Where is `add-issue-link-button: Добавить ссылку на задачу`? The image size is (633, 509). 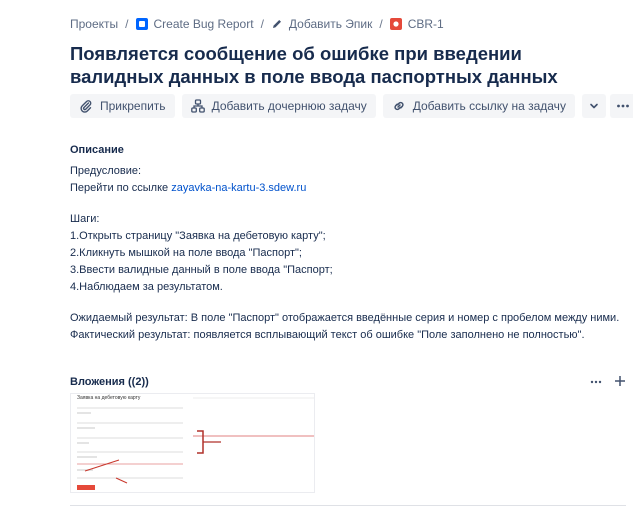 add-issue-link-button: Добавить ссылку на задачу is located at coordinates (478, 106).